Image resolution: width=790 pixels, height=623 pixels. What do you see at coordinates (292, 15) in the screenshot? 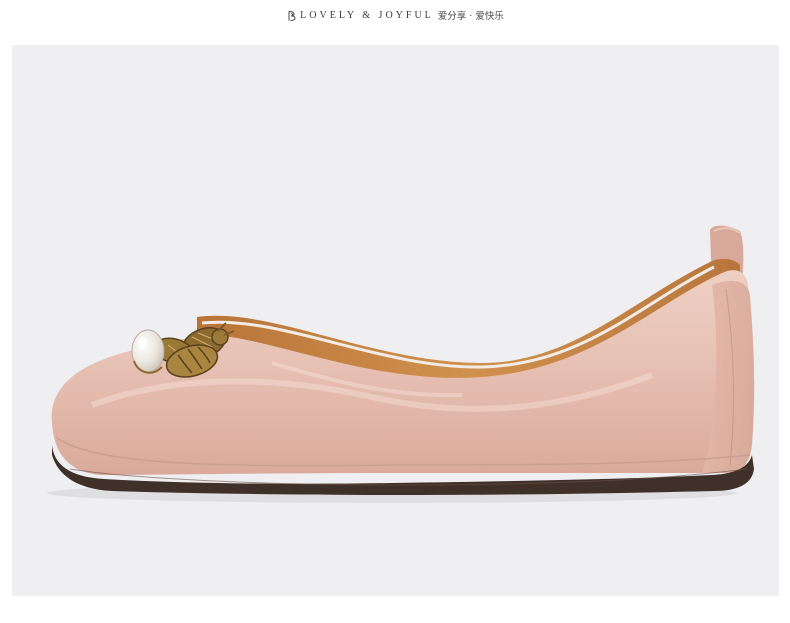
I see `b-monogram-icon` at bounding box center [292, 15].